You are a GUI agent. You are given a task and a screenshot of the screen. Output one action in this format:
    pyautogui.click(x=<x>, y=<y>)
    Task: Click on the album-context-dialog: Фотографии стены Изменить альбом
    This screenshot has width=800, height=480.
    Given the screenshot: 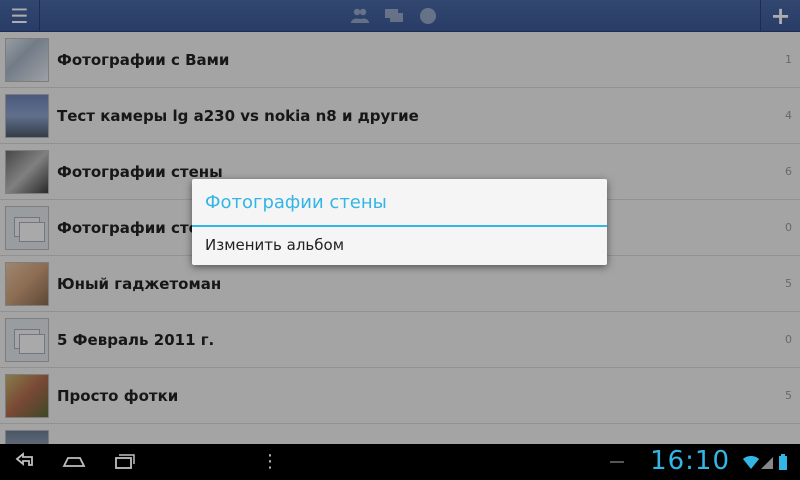 What is the action you would take?
    pyautogui.click(x=399, y=222)
    